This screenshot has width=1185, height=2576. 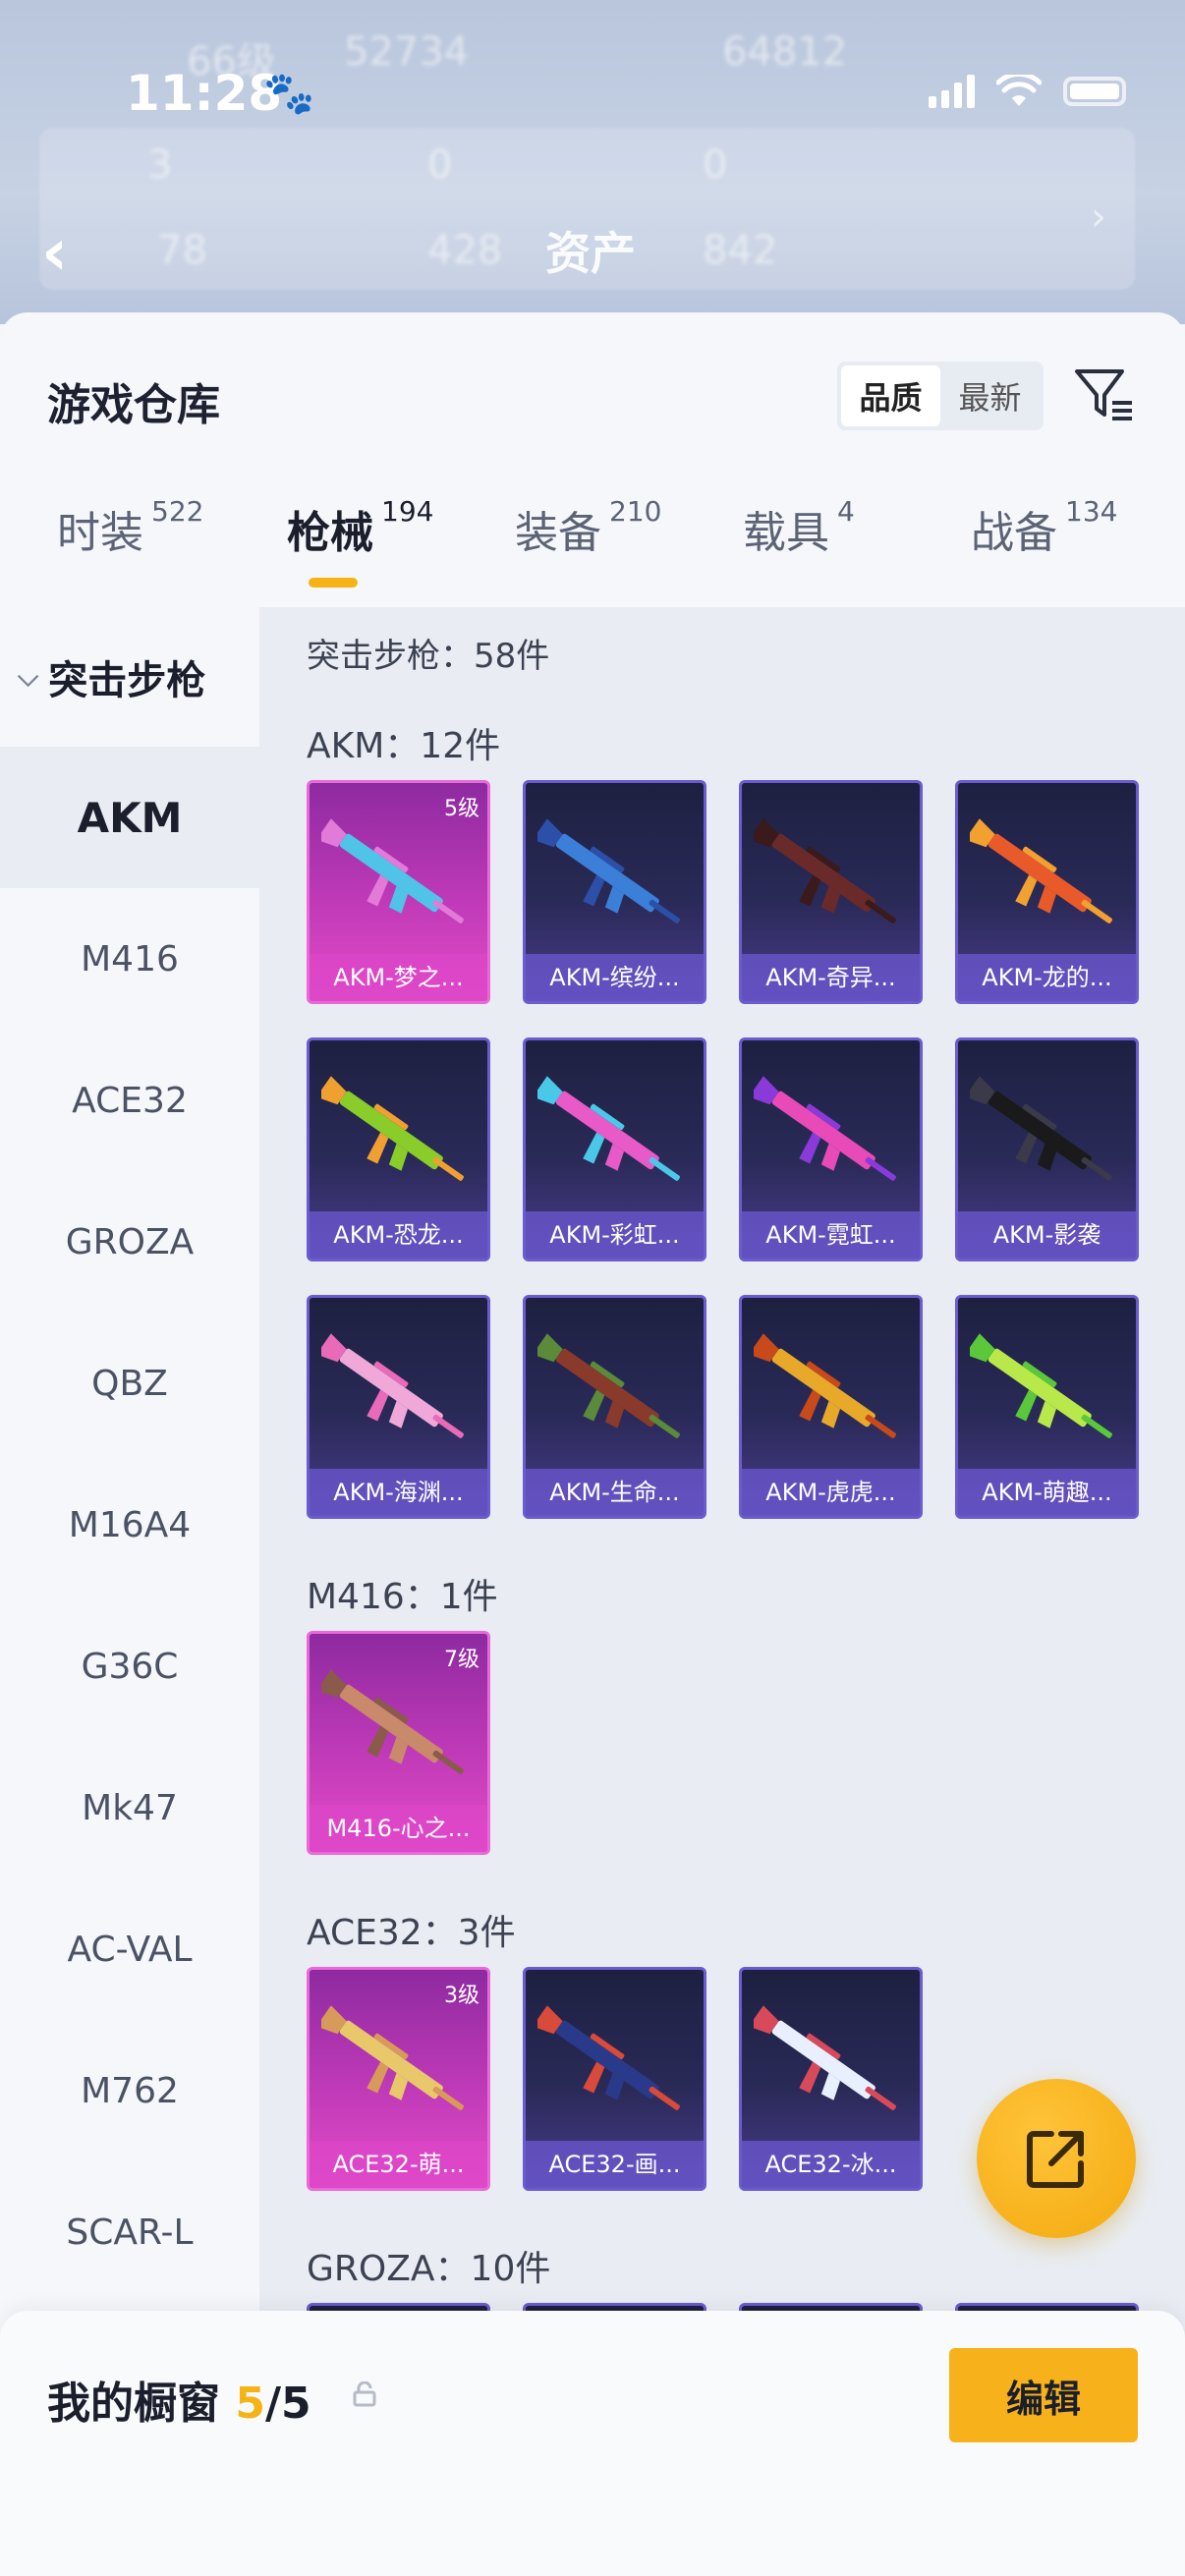 I want to click on sidebar-item-m762: M762, so click(x=130, y=2090).